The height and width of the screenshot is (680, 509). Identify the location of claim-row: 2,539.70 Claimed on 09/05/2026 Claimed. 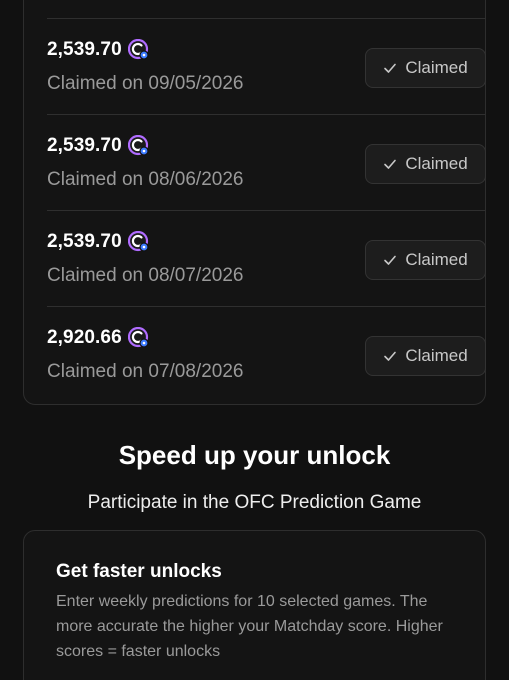
(266, 66).